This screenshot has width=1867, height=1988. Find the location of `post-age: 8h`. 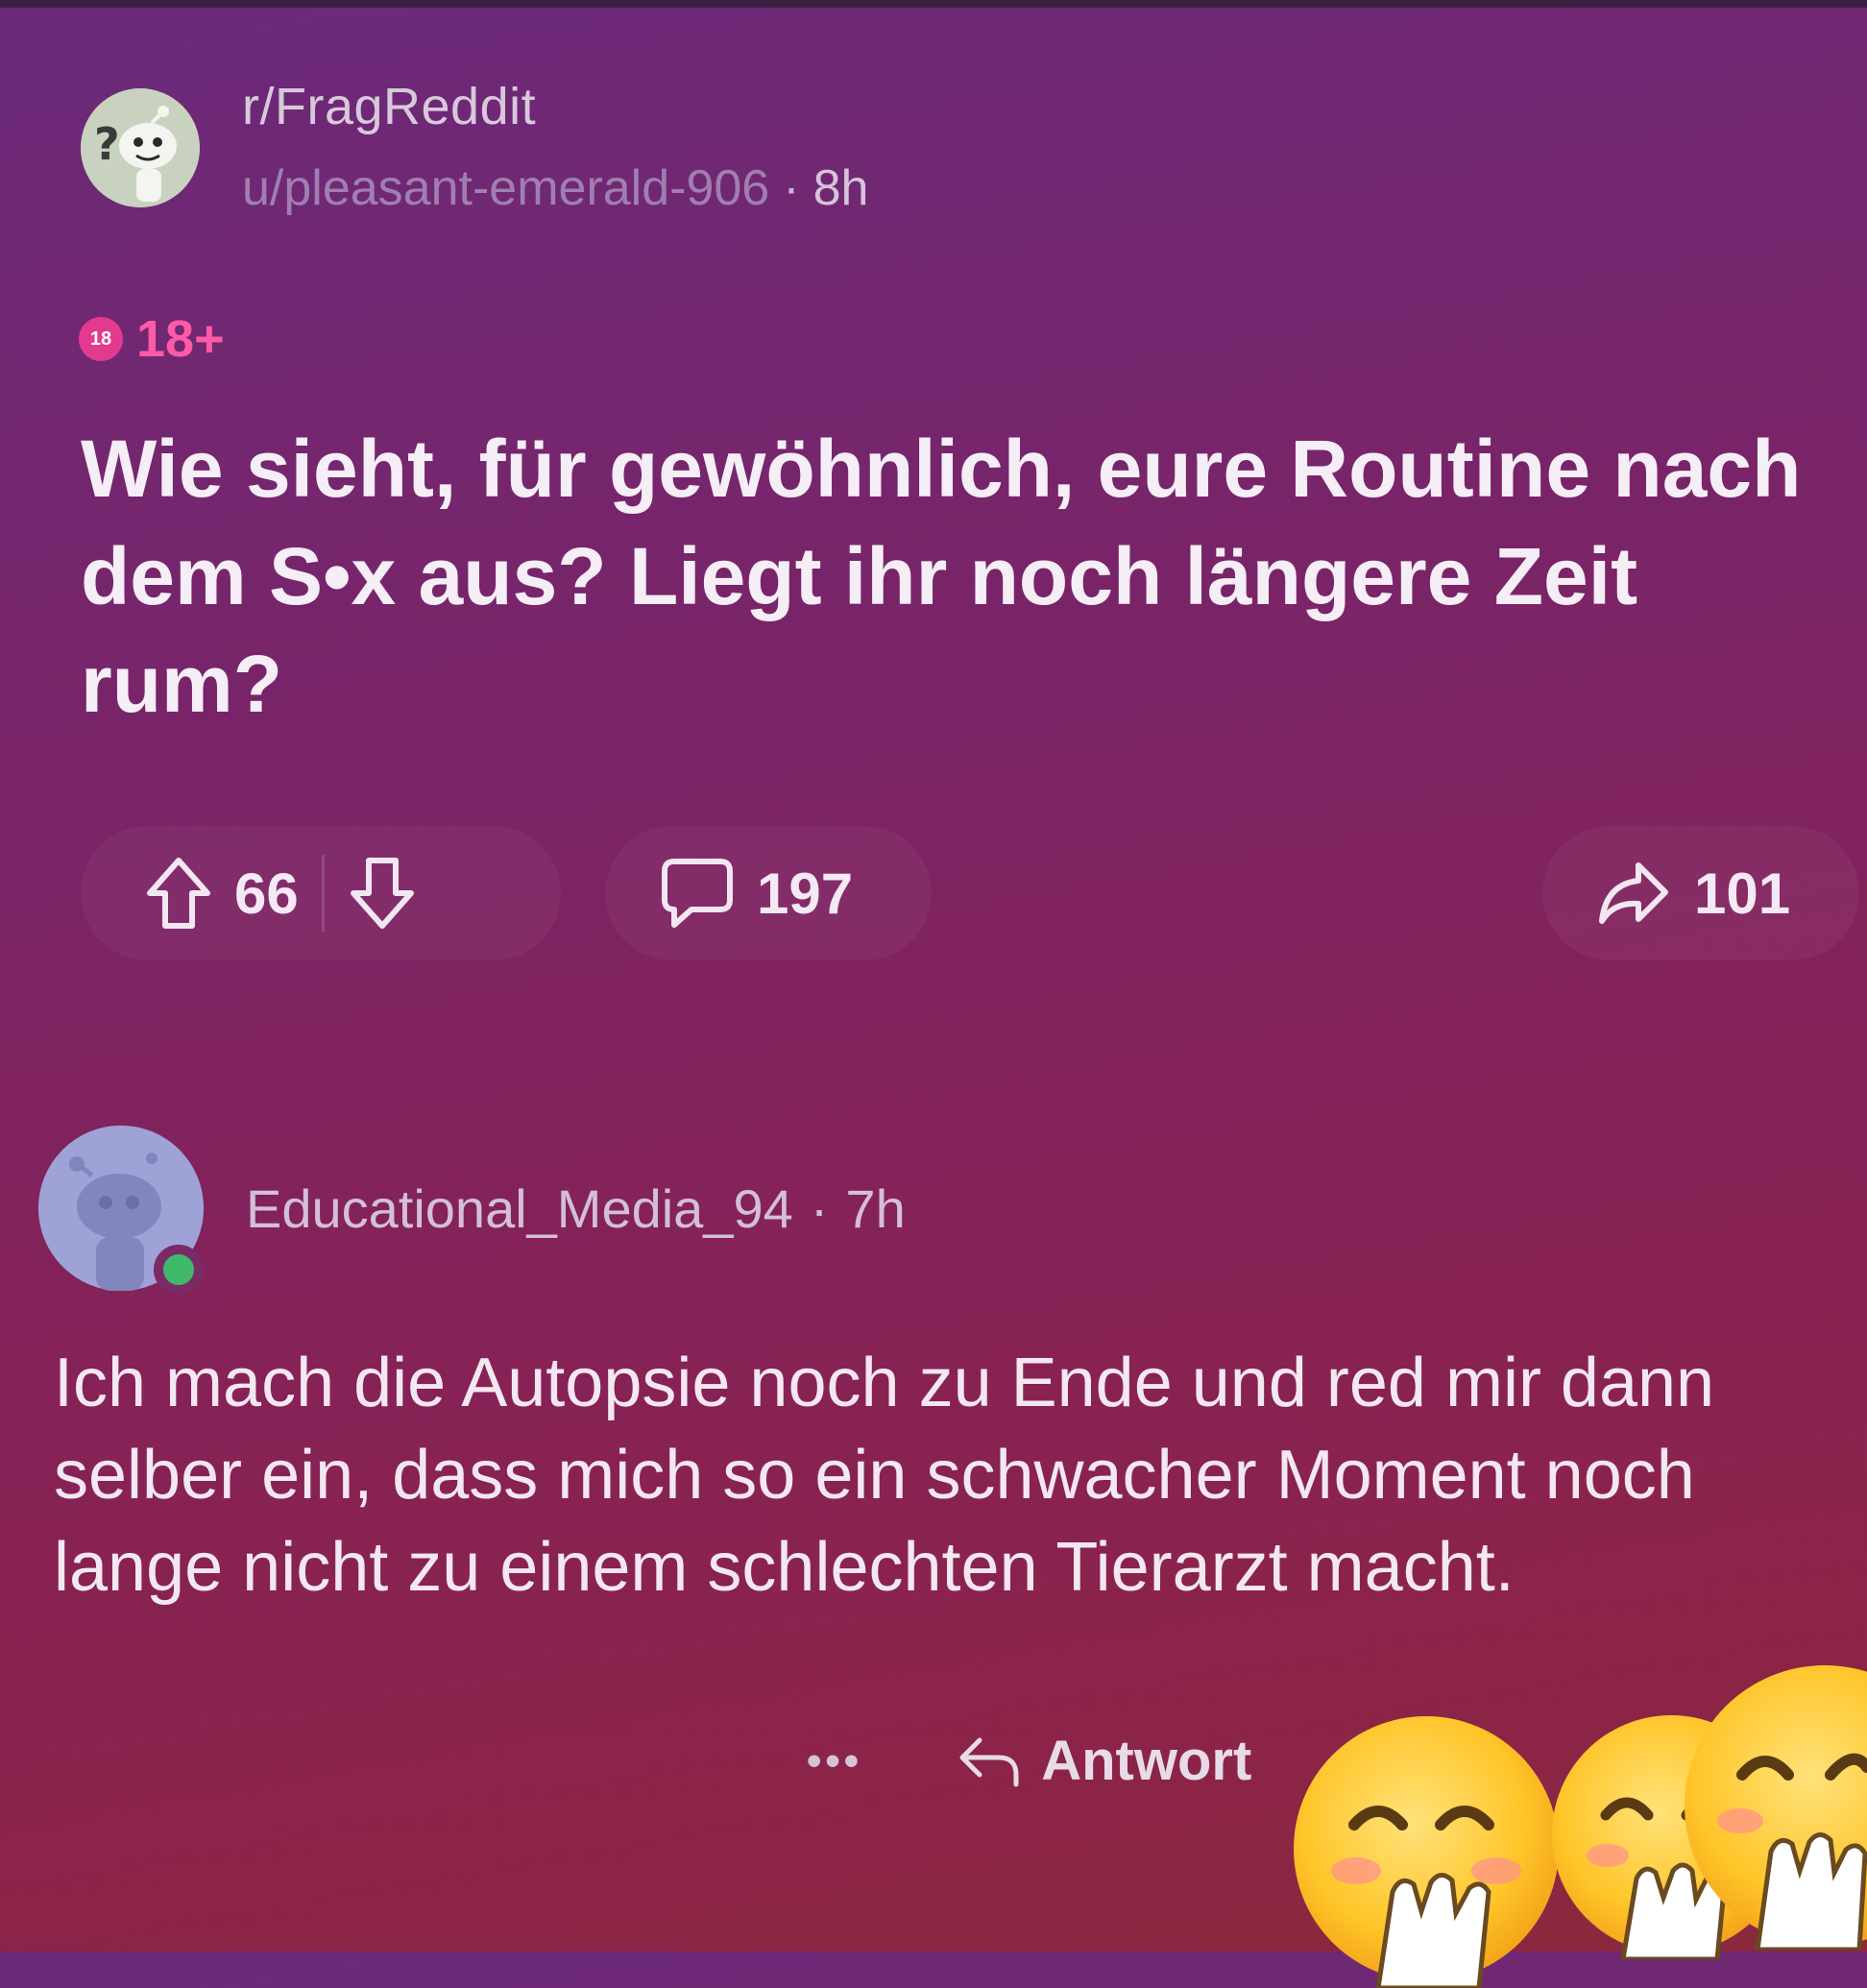

post-age: 8h is located at coordinates (840, 188).